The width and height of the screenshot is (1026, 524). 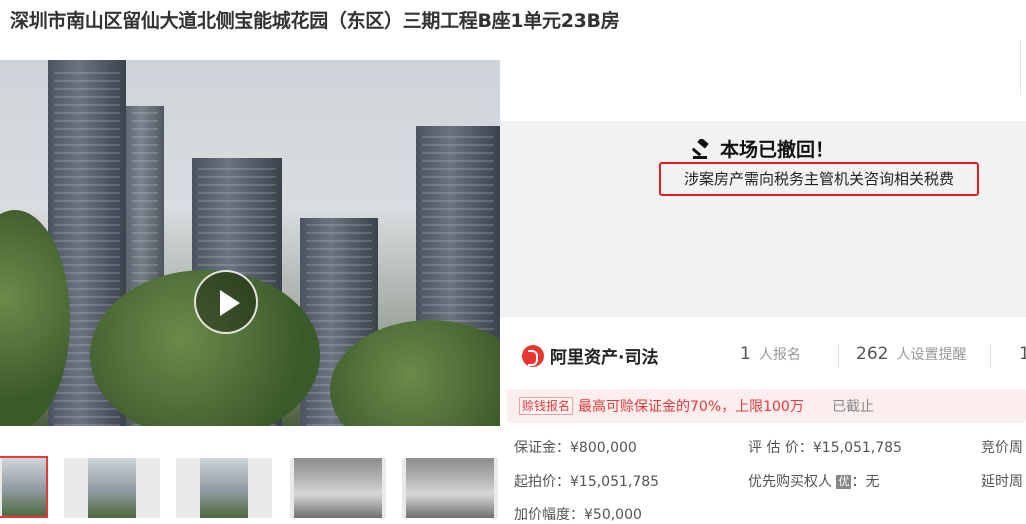 What do you see at coordinates (1002, 448) in the screenshot?
I see `bid-cycle: 竞价周` at bounding box center [1002, 448].